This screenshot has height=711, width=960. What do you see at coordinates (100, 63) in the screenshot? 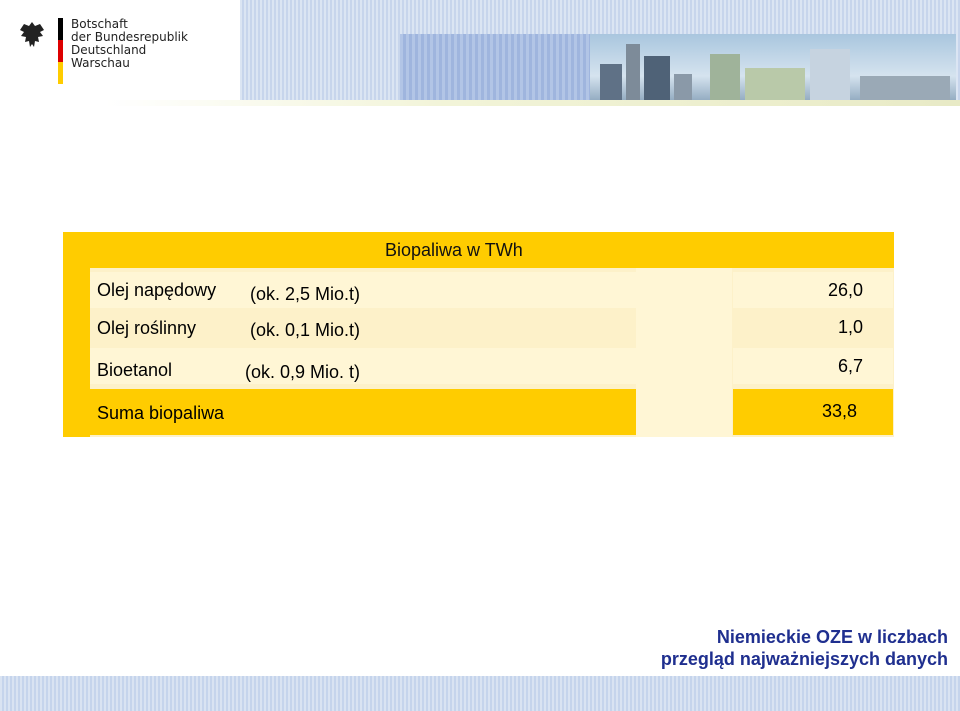
I see `org-line-3: Warschau` at bounding box center [100, 63].